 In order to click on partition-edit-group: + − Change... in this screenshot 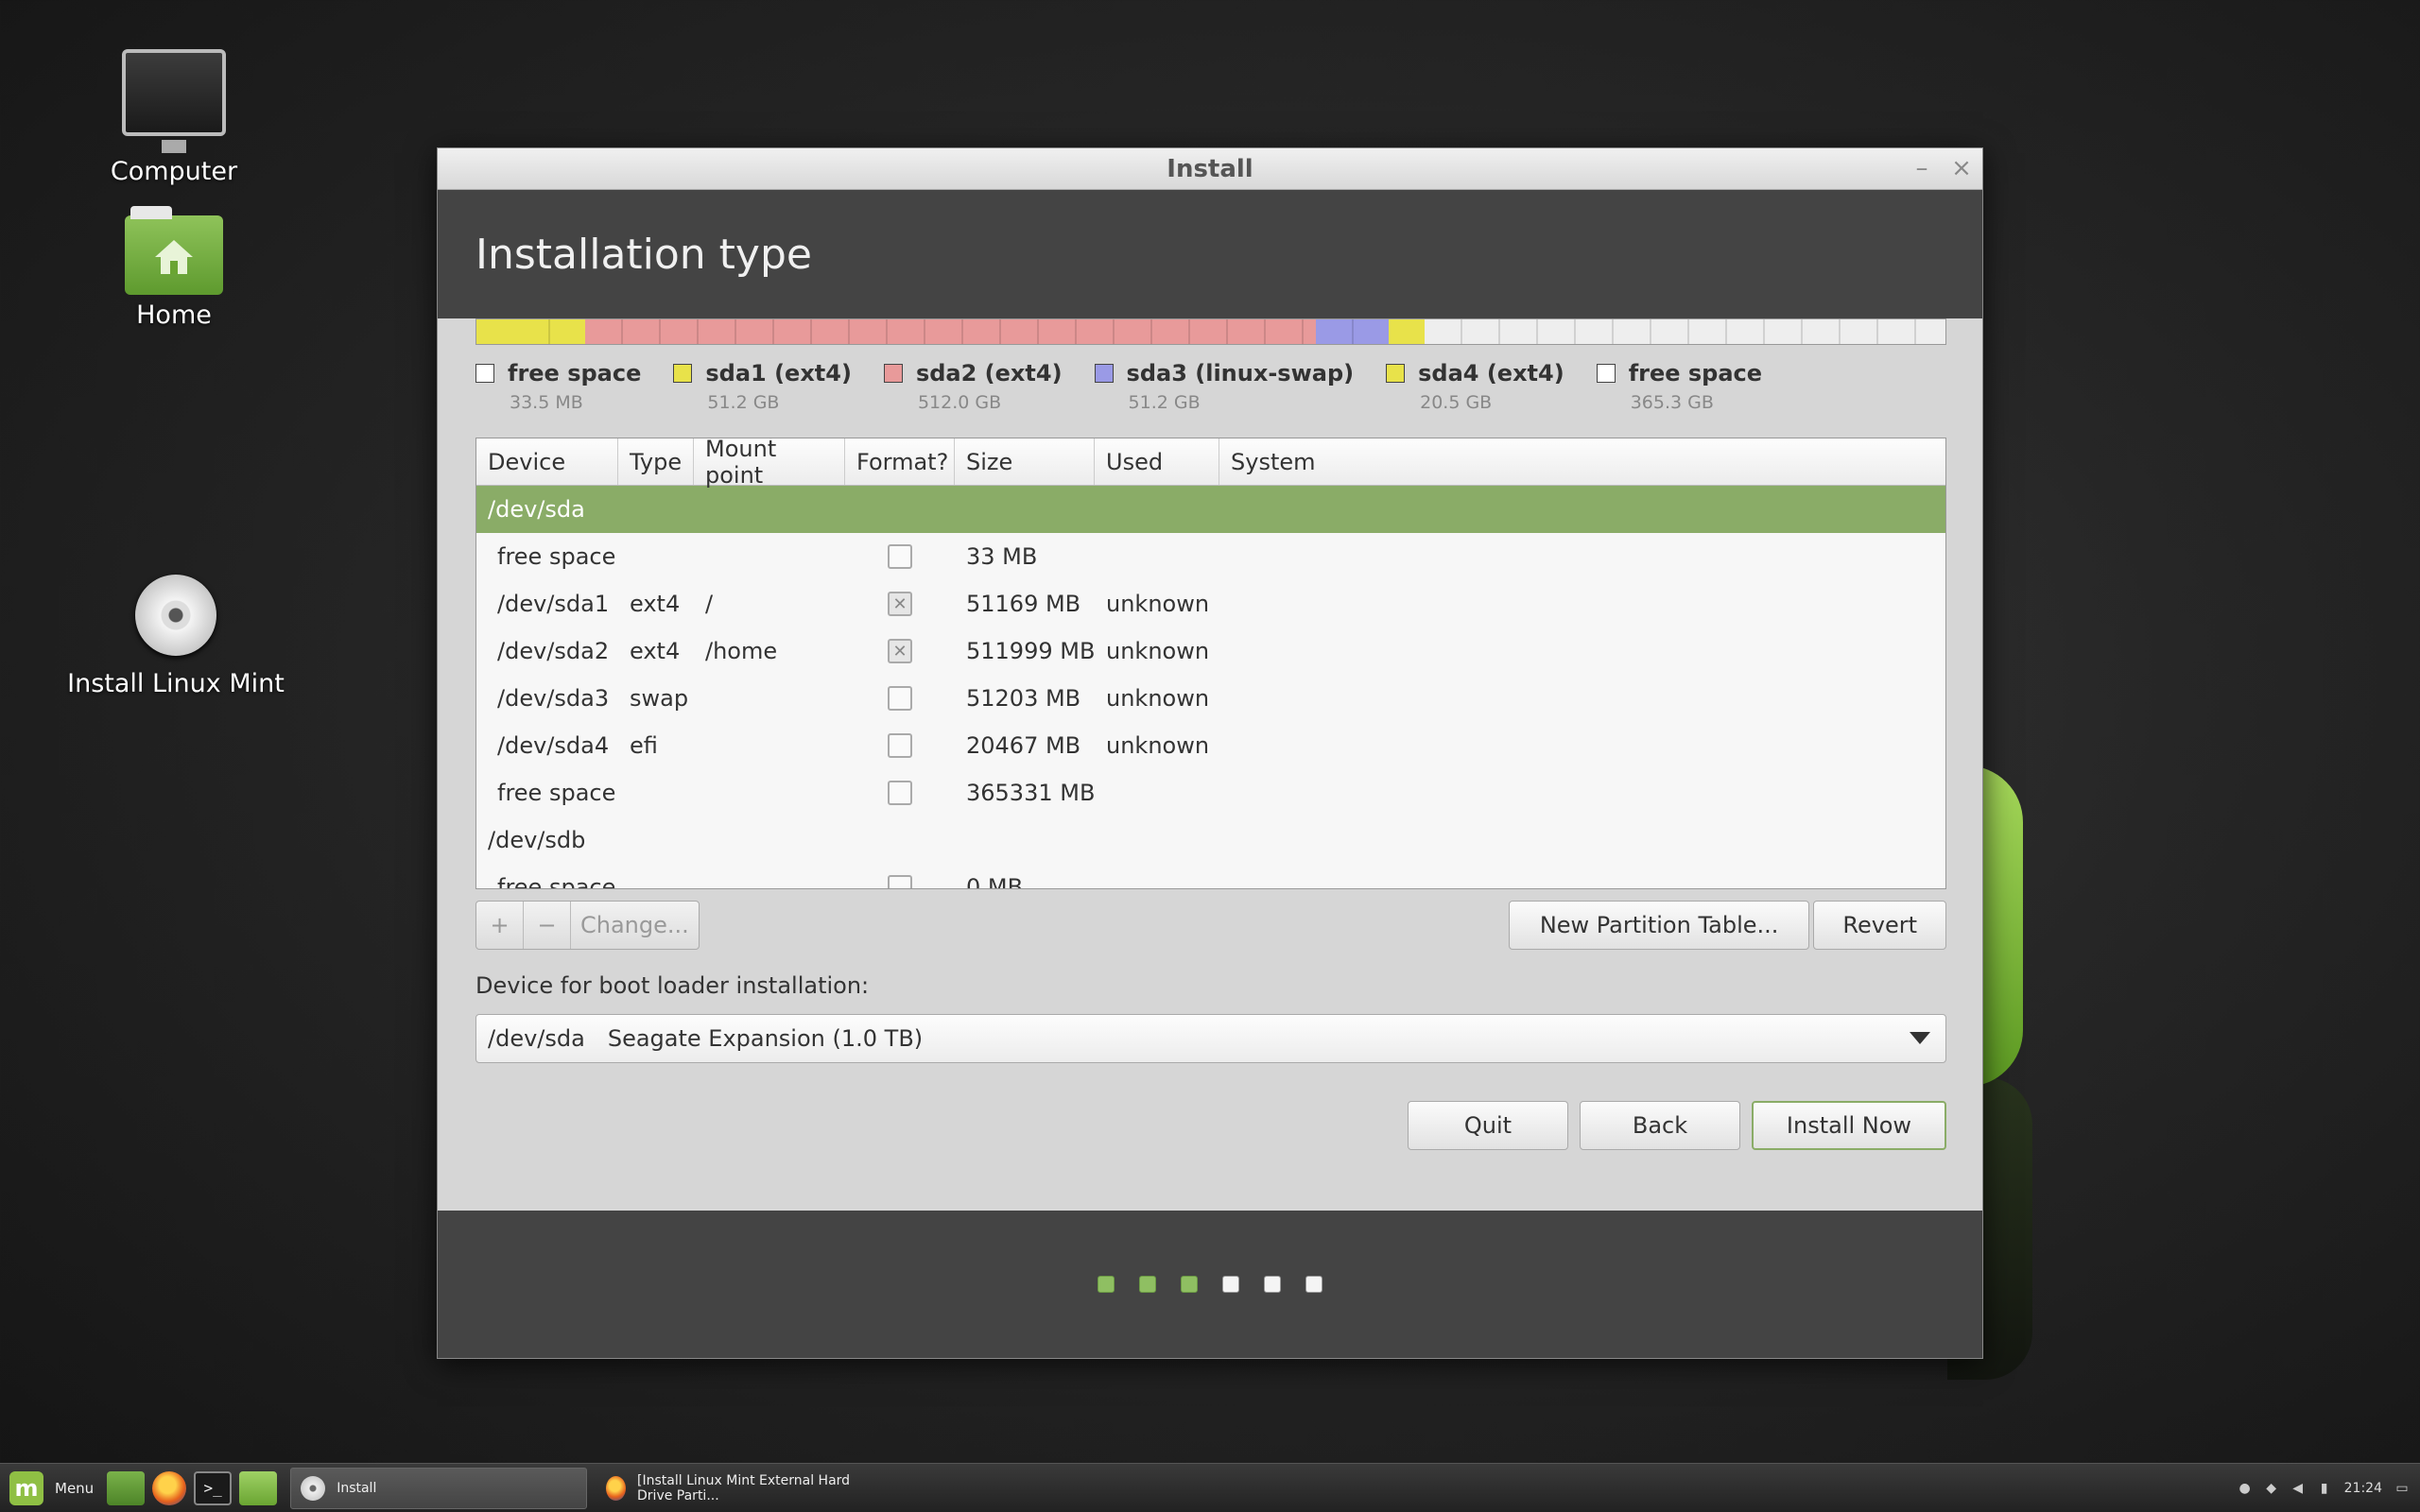, I will do `click(587, 925)`.